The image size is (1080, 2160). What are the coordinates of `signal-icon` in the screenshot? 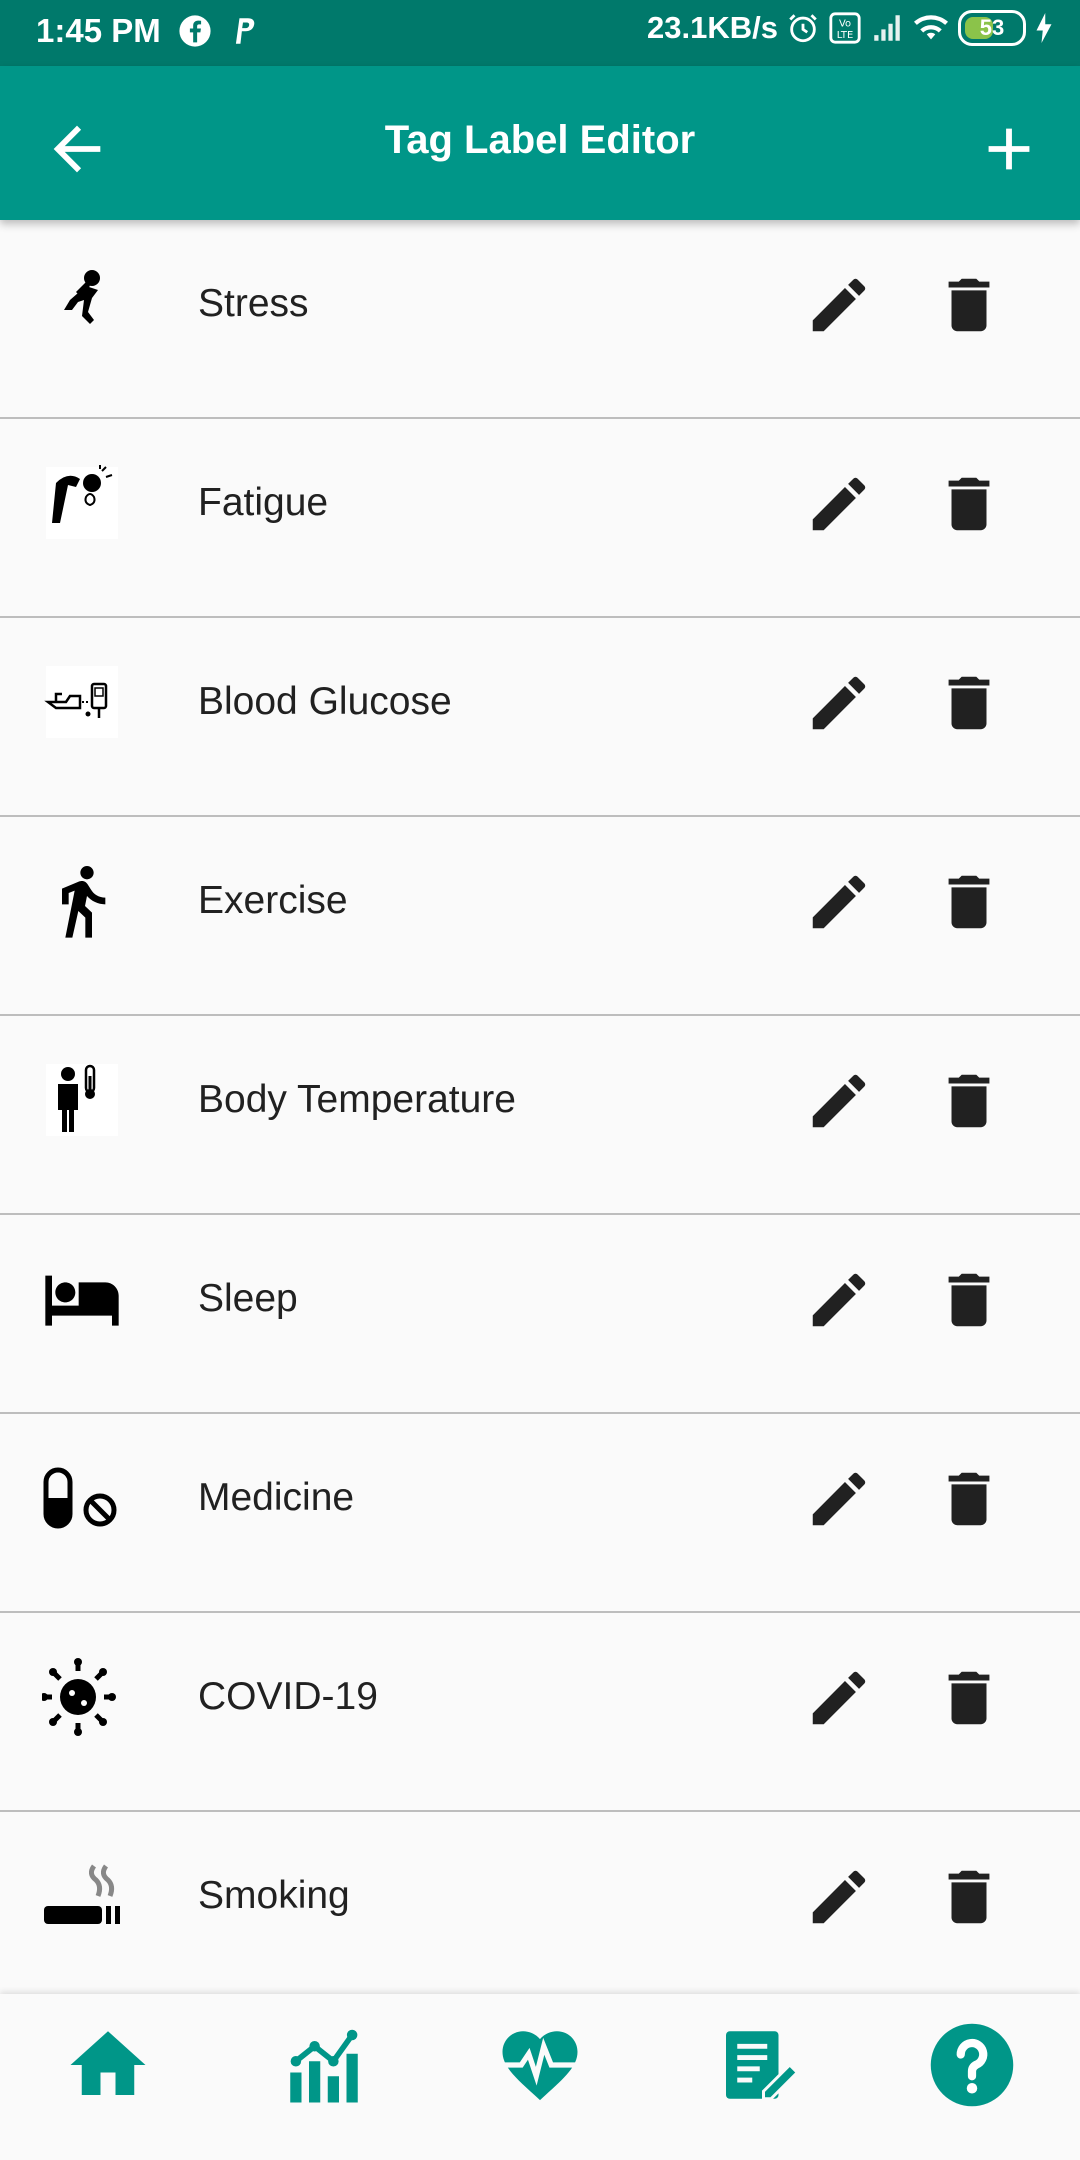 It's located at (887, 28).